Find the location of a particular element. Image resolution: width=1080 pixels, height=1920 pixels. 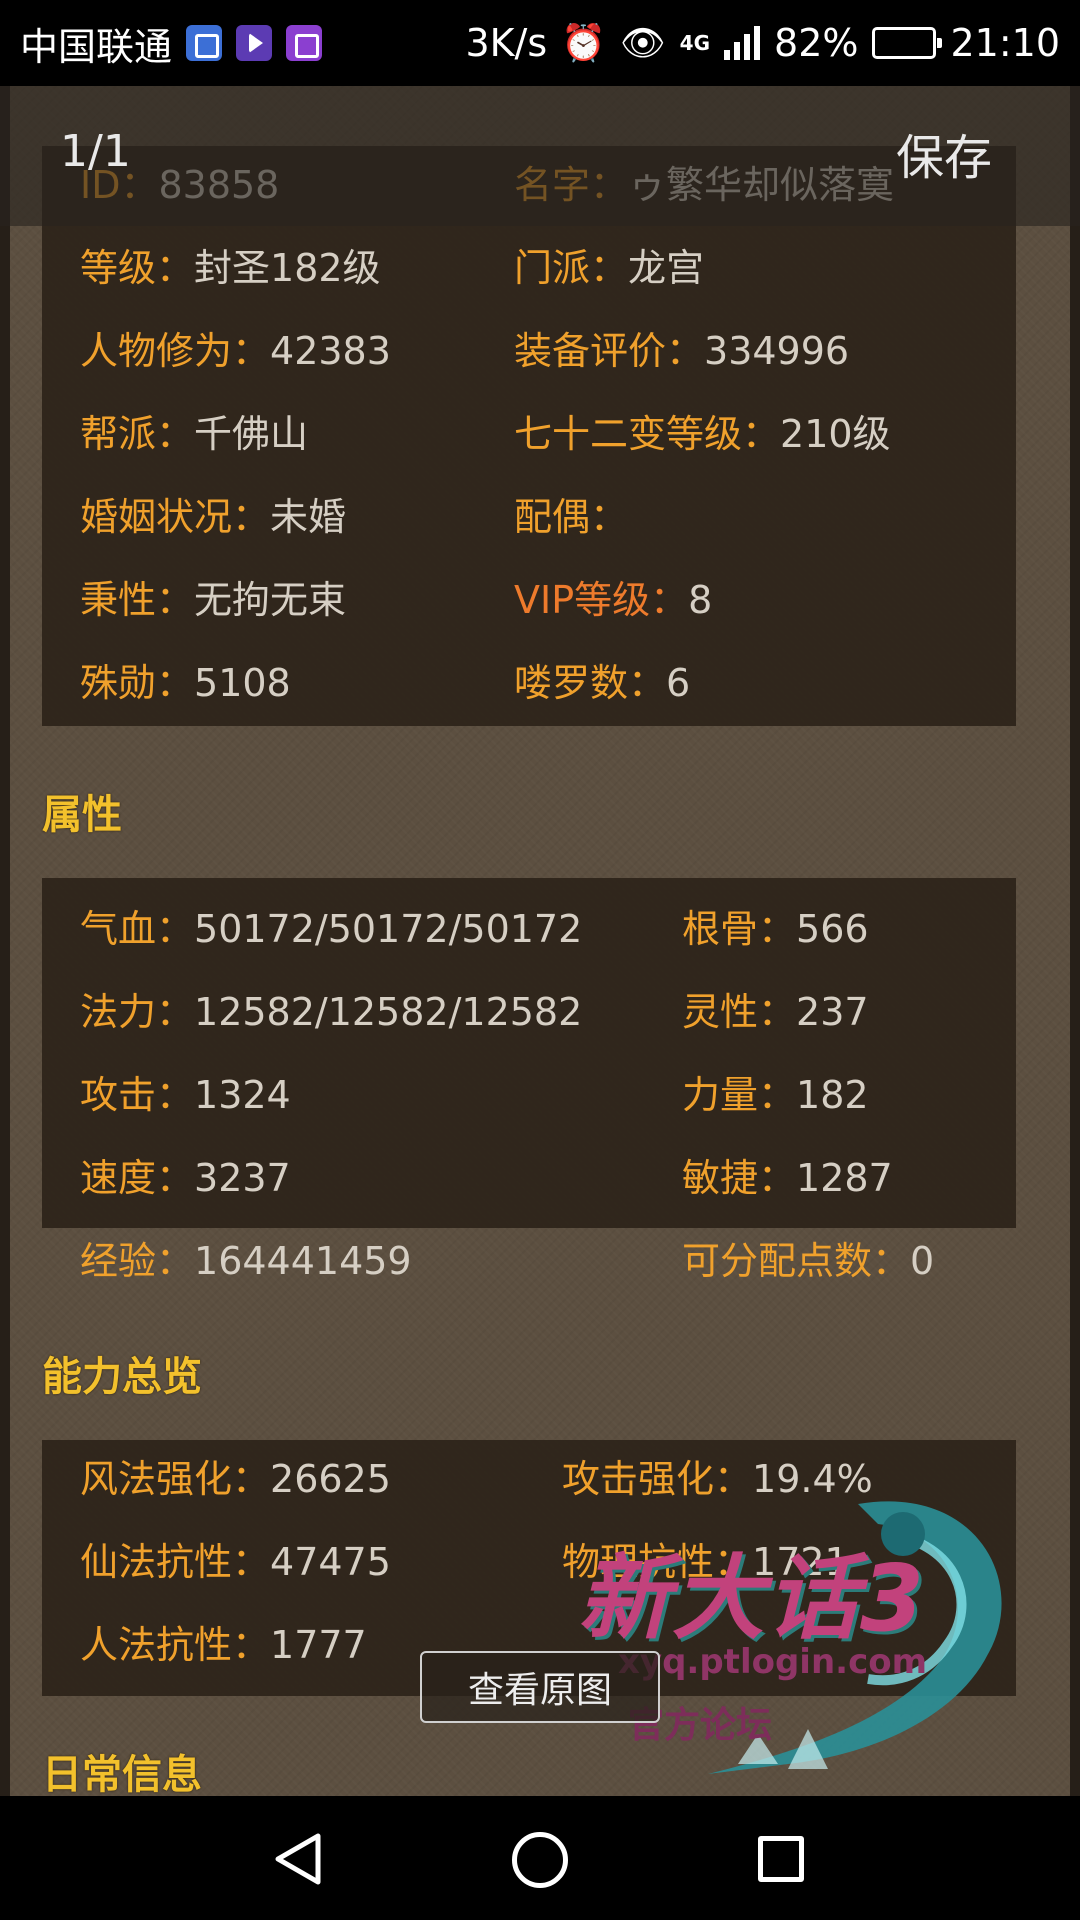

ability-field-label: 风法强化： is located at coordinates (175, 1479).